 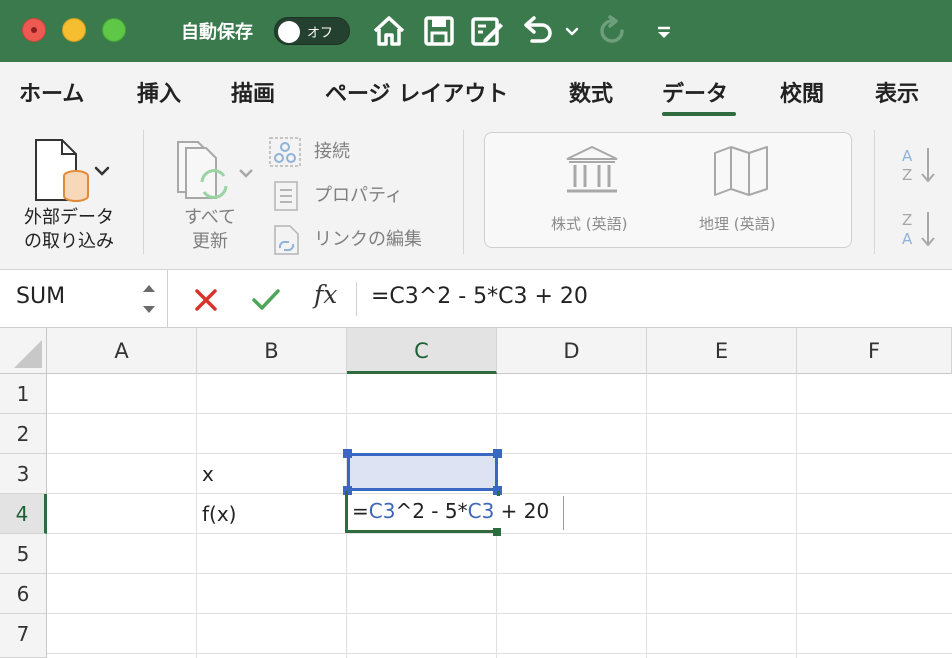 I want to click on refresh-all-label-2: 更新, so click(x=210, y=241).